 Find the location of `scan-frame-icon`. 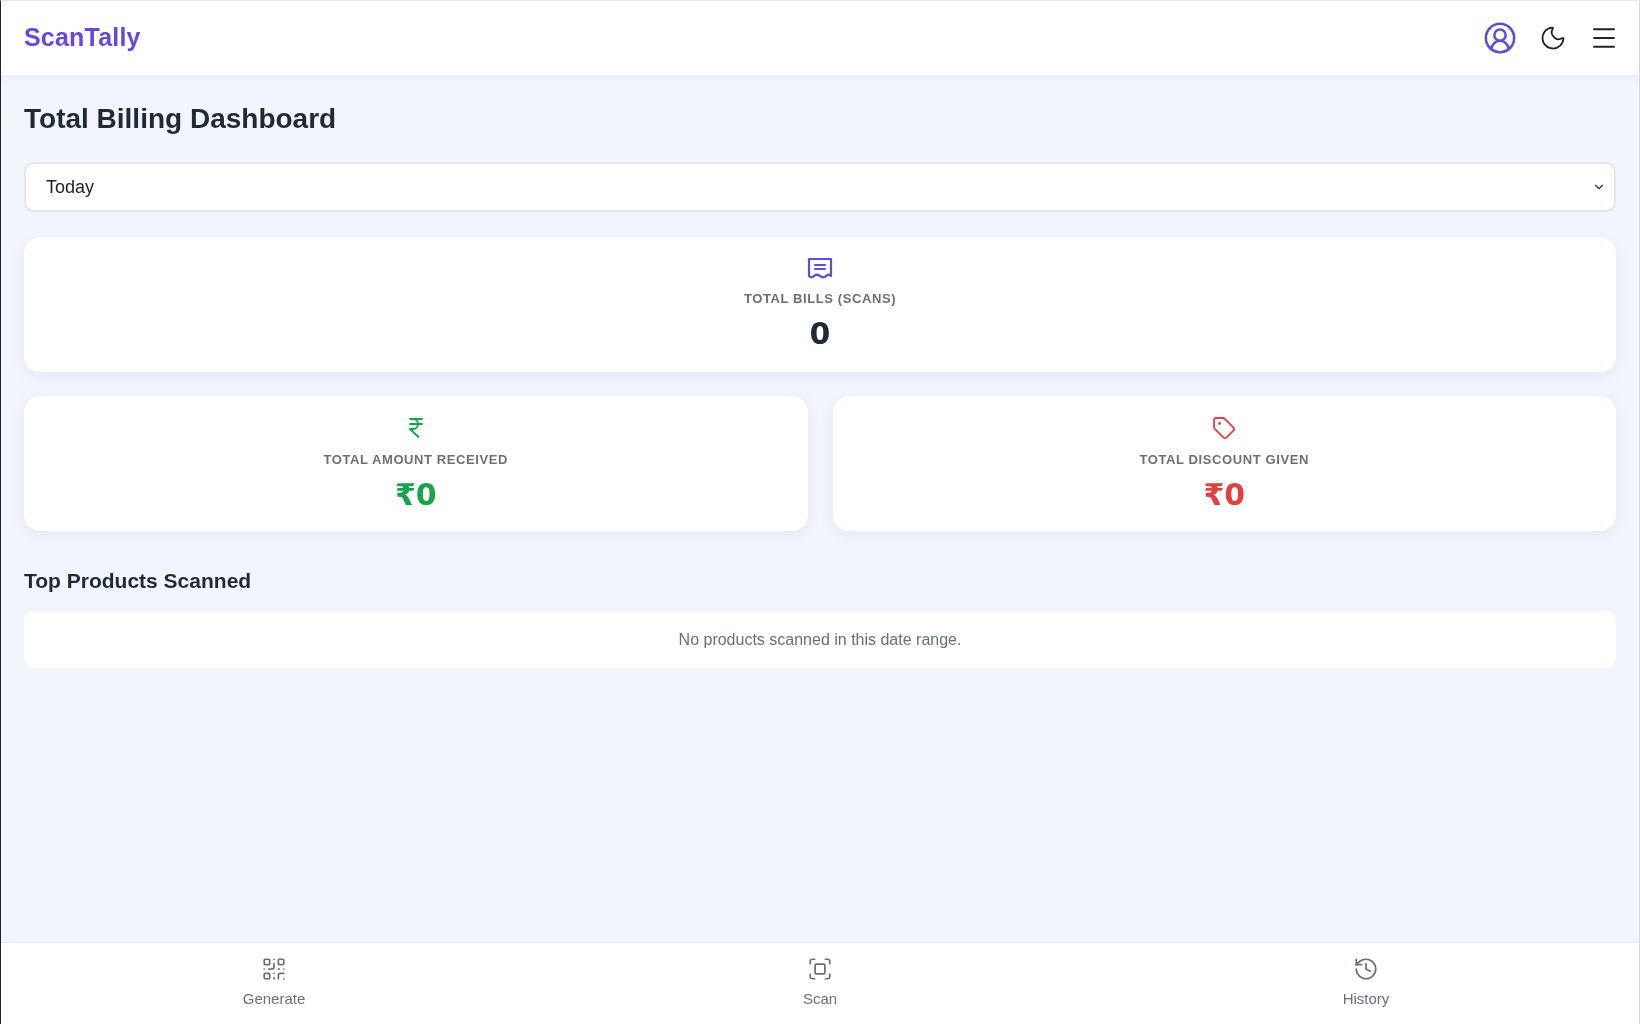

scan-frame-icon is located at coordinates (820, 969).